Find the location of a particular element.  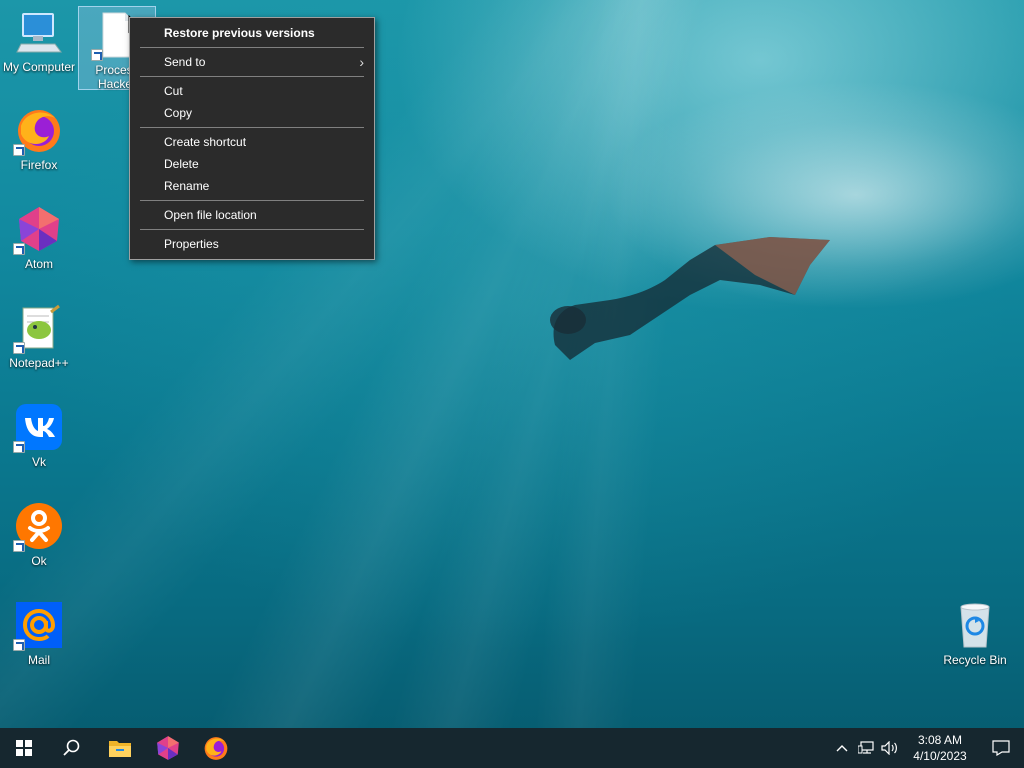

menu-item-delete: Delete is located at coordinates (252, 164).